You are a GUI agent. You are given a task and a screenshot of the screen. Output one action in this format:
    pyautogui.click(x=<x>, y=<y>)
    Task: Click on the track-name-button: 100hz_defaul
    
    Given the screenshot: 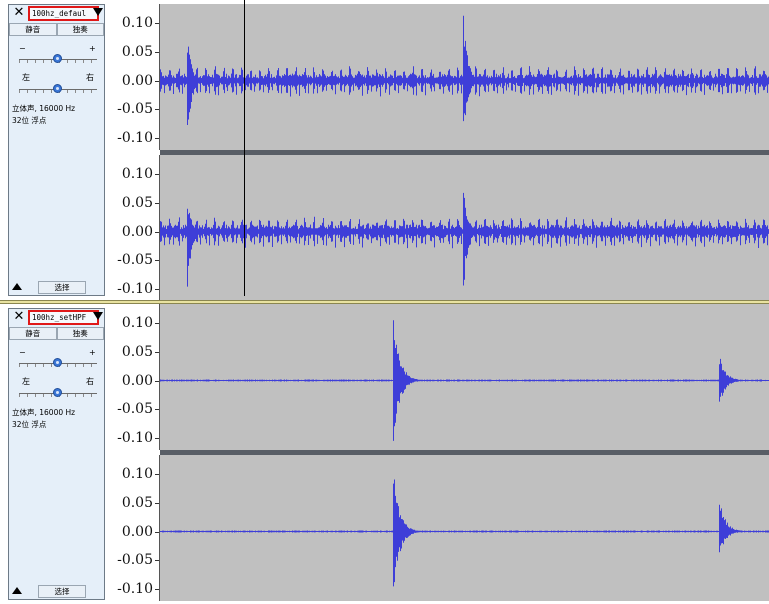 What is the action you would take?
    pyautogui.click(x=63, y=13)
    